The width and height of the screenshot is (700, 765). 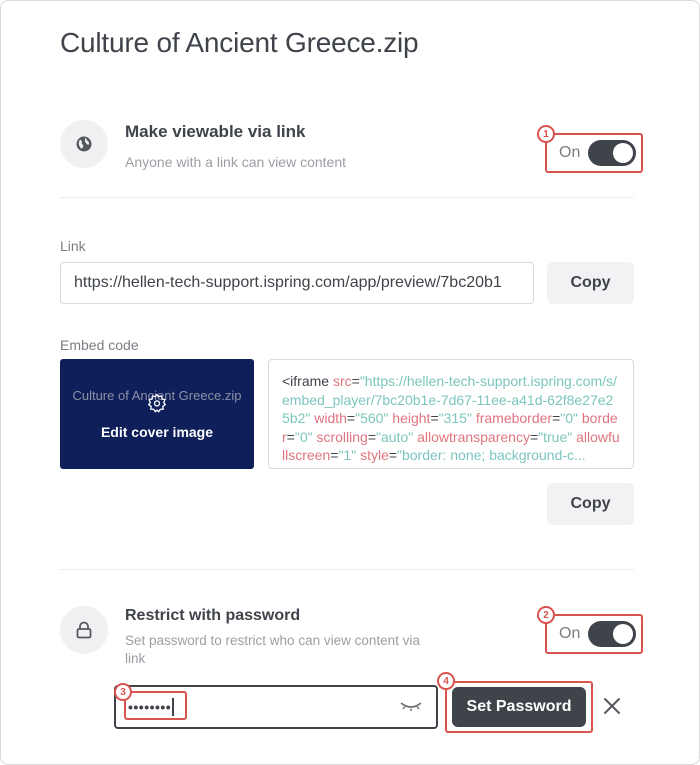 What do you see at coordinates (99, 345) in the screenshot?
I see `embed-label: Embed code` at bounding box center [99, 345].